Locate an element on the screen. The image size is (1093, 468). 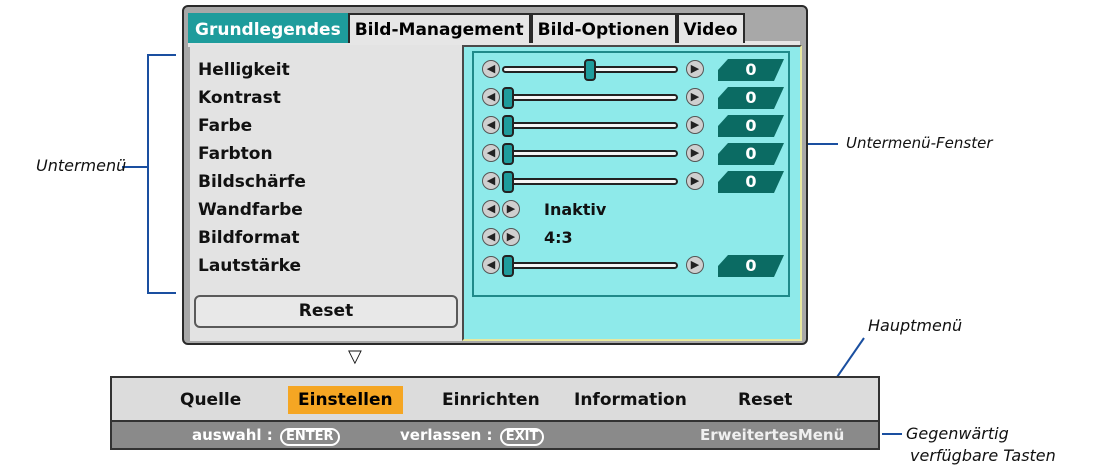
annotation-untermenu: Untermenü is located at coordinates (81, 165).